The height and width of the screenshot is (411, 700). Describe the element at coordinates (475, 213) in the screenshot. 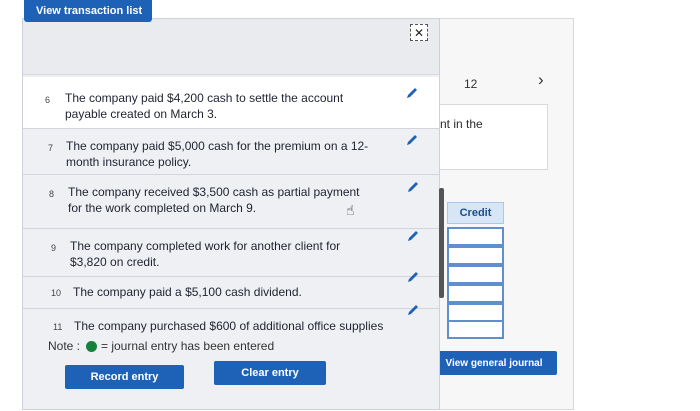

I see `credit-header: Credit` at that location.